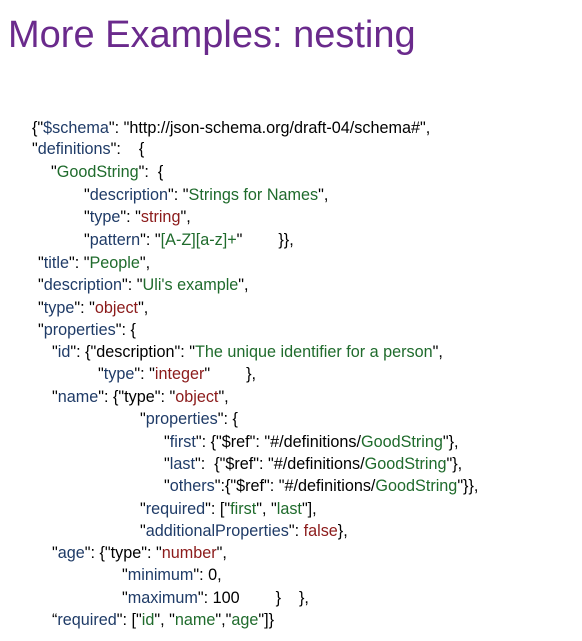 This screenshot has height=641, width=582. What do you see at coordinates (160, 575) in the screenshot?
I see `json-key: minimum` at bounding box center [160, 575].